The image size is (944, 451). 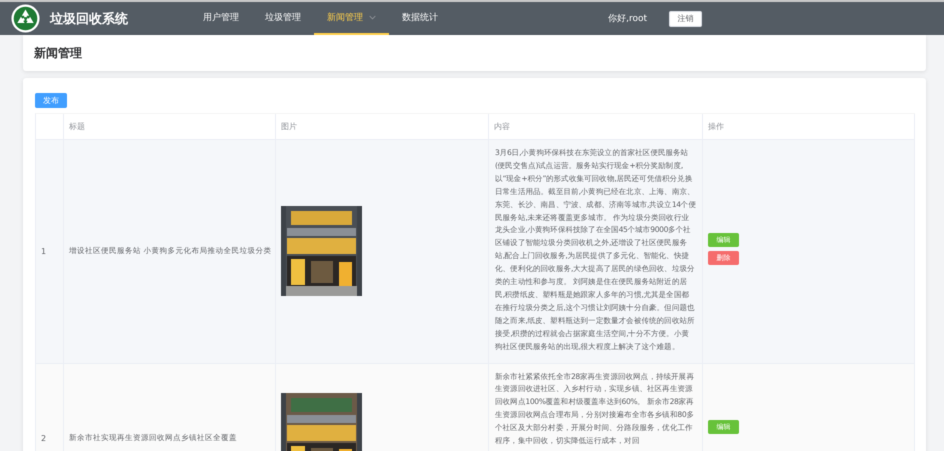 What do you see at coordinates (51, 100) in the screenshot?
I see `publish-button: 发布` at bounding box center [51, 100].